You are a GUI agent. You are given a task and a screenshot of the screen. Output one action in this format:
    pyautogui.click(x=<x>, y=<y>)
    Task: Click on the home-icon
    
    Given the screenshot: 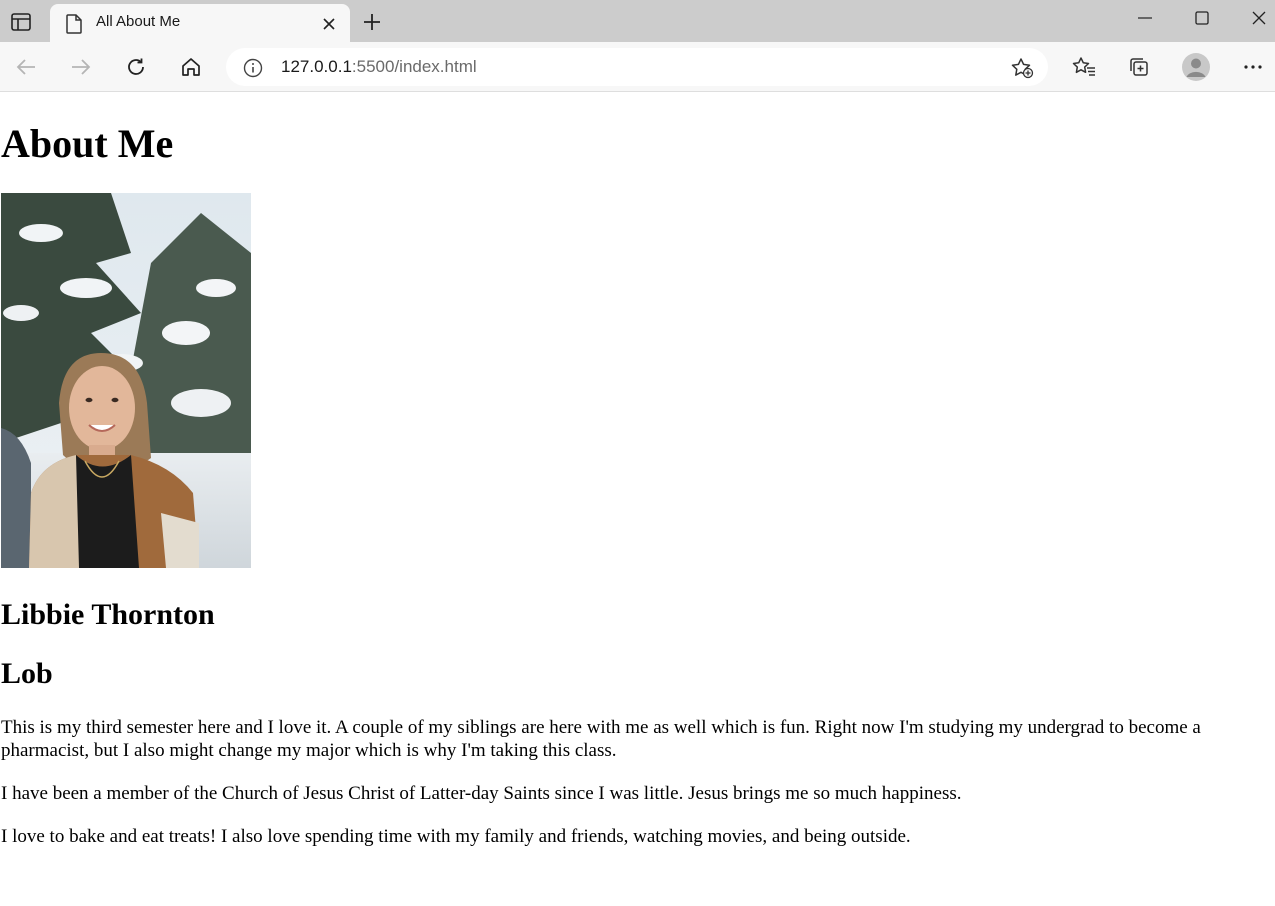 What is the action you would take?
    pyautogui.click(x=191, y=67)
    